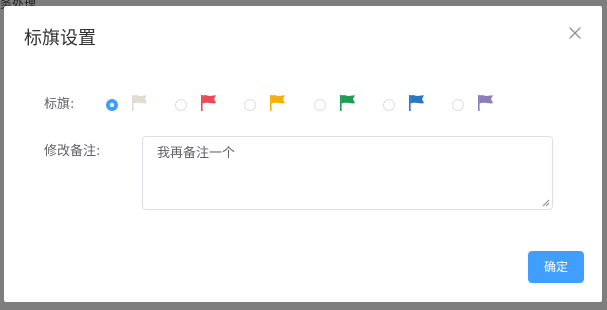  What do you see at coordinates (250, 105) in the screenshot?
I see `flag-radio-yellow` at bounding box center [250, 105].